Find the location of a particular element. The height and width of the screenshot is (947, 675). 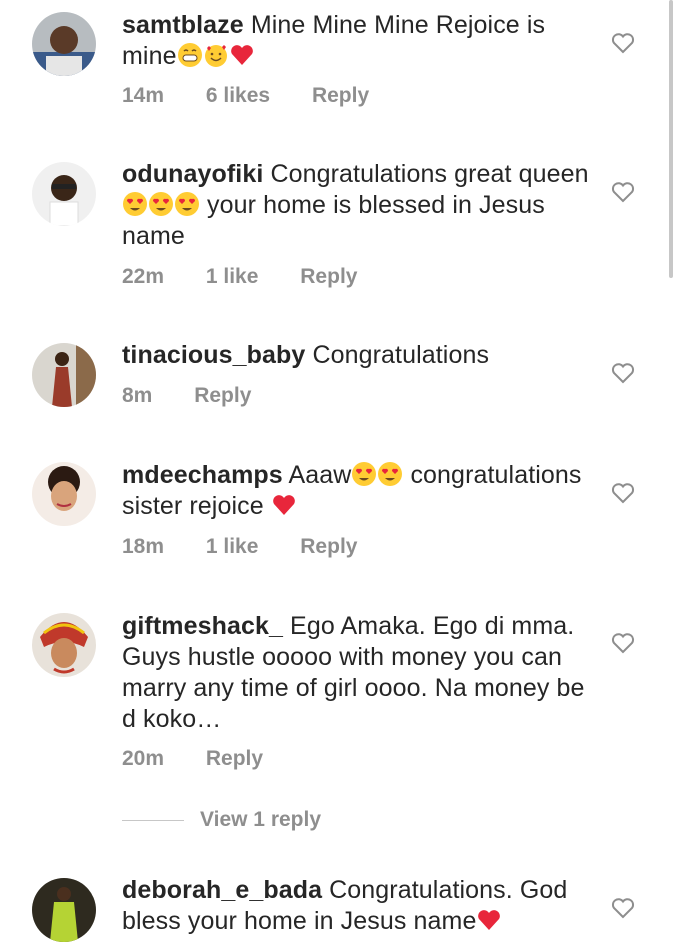

scrollbar is located at coordinates (671, 139).